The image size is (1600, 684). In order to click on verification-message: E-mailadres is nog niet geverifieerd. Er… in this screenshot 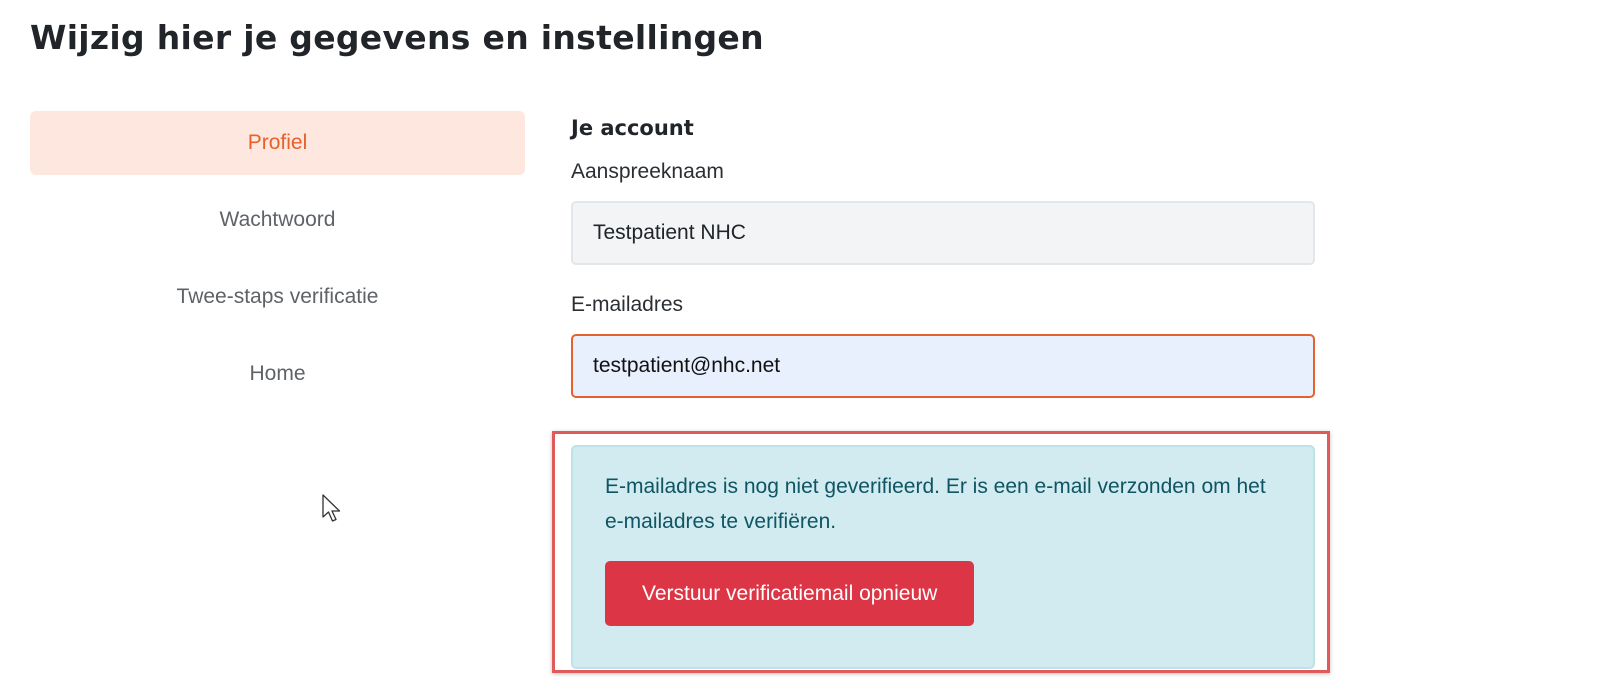, I will do `click(935, 504)`.